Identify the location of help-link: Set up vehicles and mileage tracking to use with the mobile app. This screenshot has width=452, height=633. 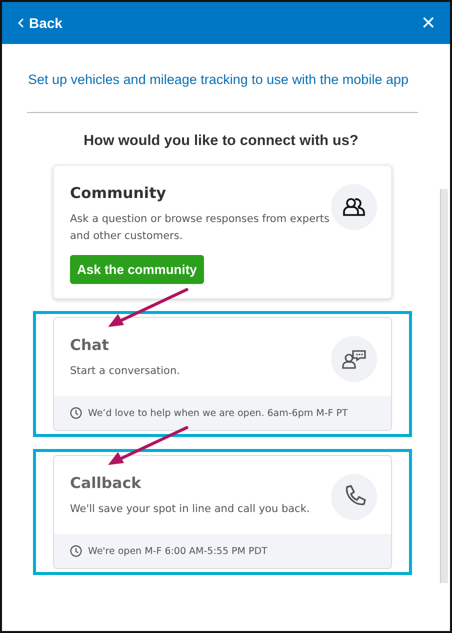
(234, 79).